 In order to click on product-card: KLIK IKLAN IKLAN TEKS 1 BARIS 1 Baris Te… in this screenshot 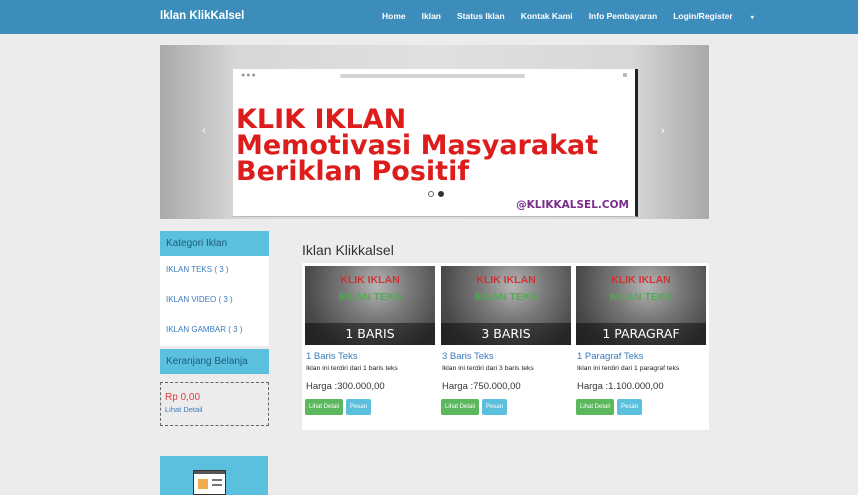, I will do `click(370, 340)`.